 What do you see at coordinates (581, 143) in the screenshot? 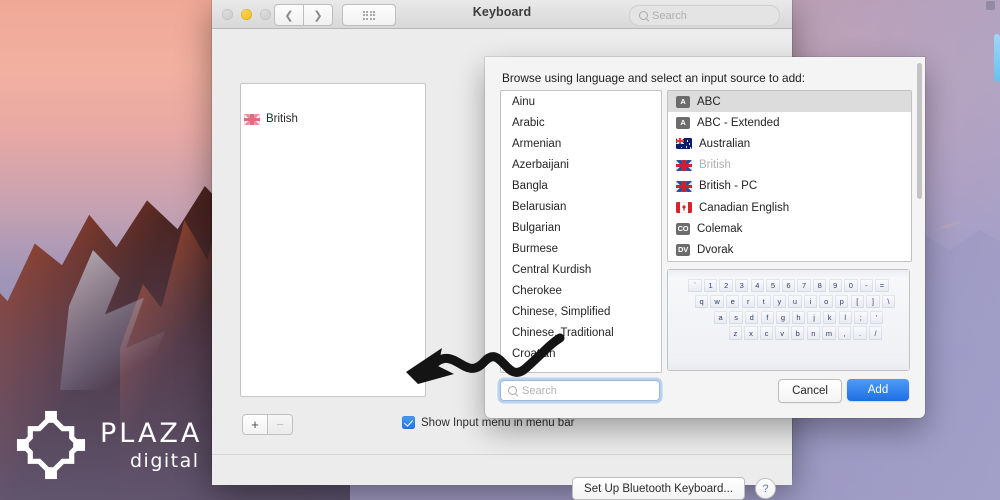
I see `language-list-item: Armenian` at bounding box center [581, 143].